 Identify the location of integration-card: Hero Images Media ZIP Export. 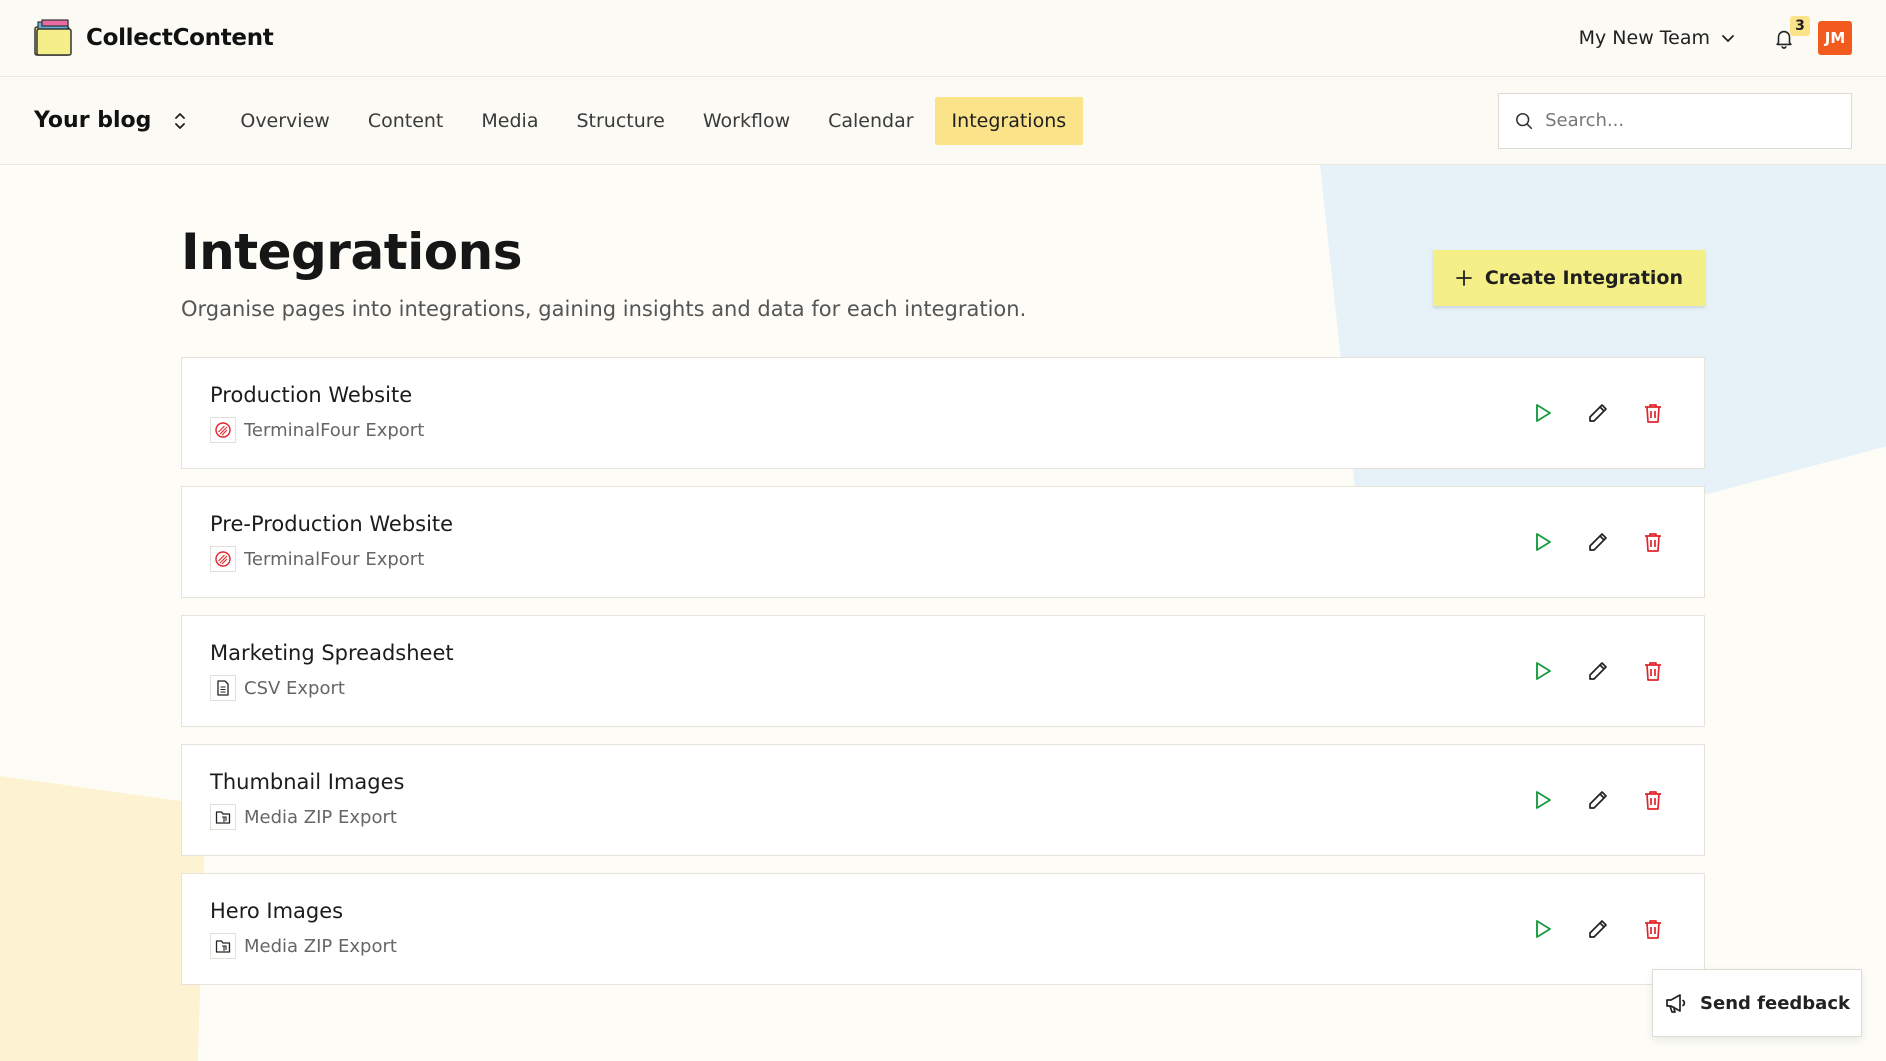
(943, 929).